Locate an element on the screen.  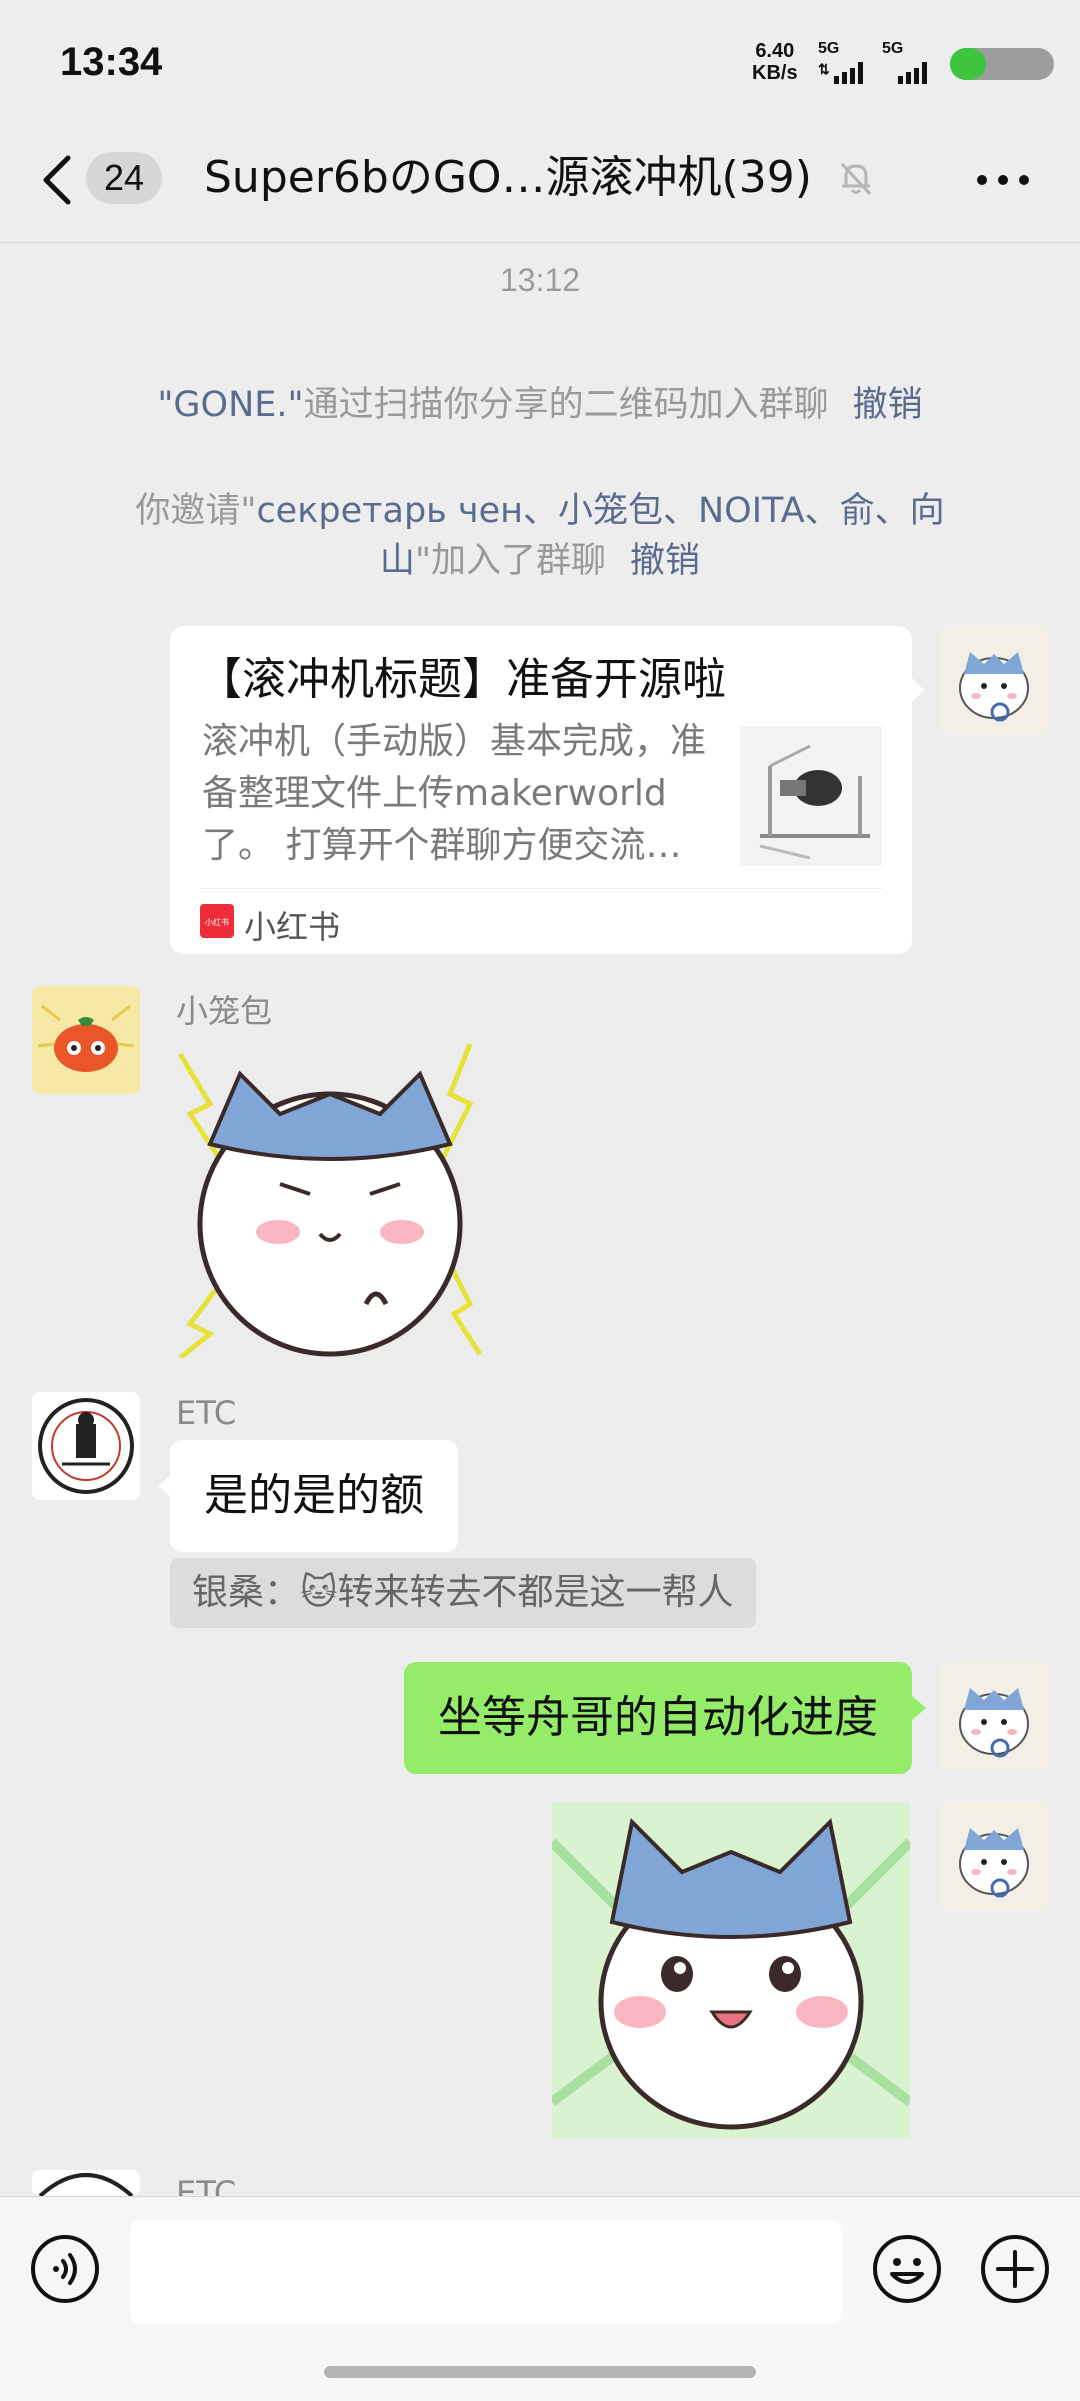
sim1-signal-icon: 5G ⇅ is located at coordinates (840, 62).